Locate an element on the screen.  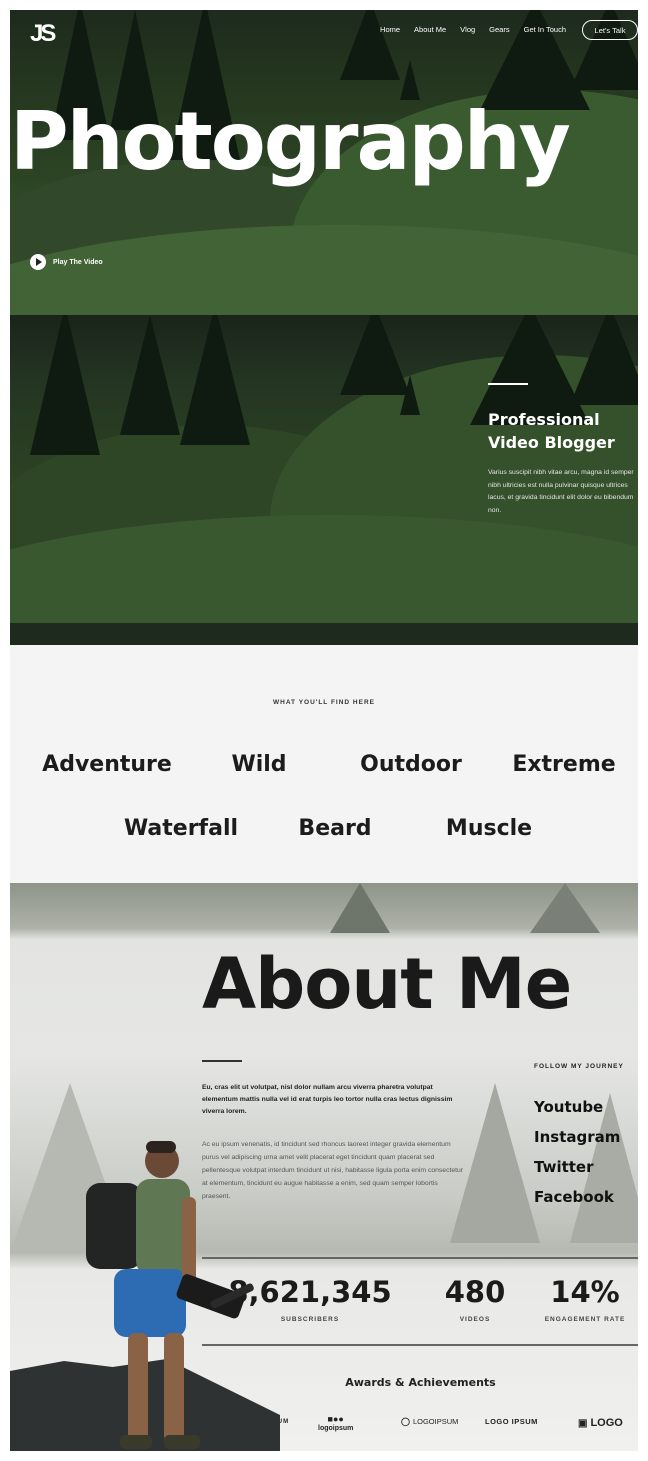
about-title: About Me is located at coordinates (387, 984).